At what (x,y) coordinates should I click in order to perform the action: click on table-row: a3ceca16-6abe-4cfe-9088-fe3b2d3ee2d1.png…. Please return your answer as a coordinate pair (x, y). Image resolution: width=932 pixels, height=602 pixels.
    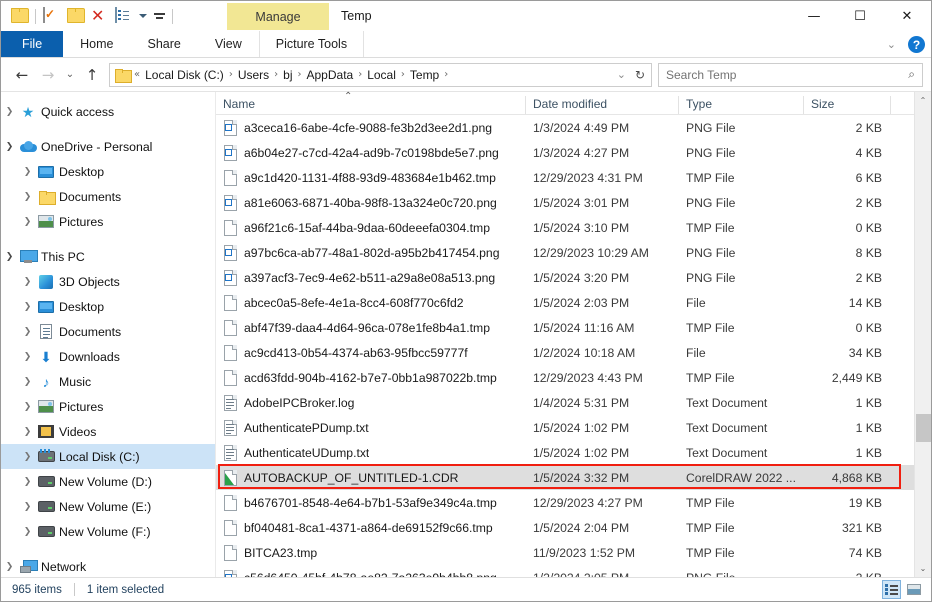
    Looking at the image, I should click on (565, 127).